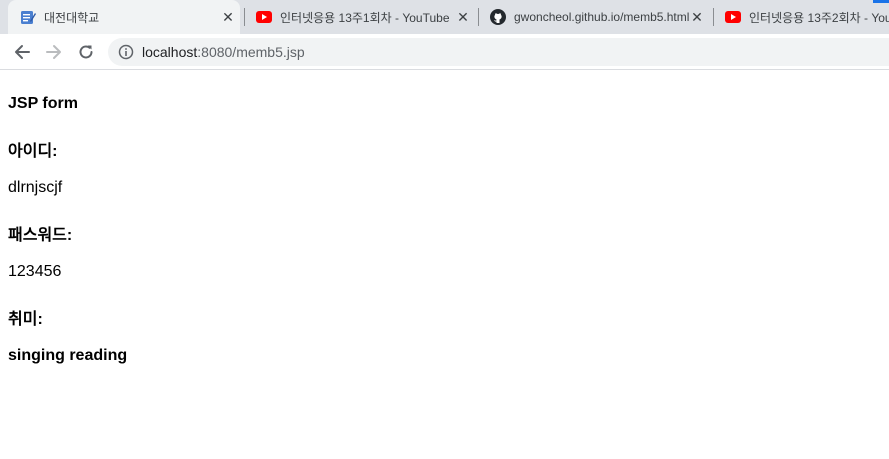  I want to click on tab-title: 인터넷응용 13주2회차 - YouTube, so click(819, 17).